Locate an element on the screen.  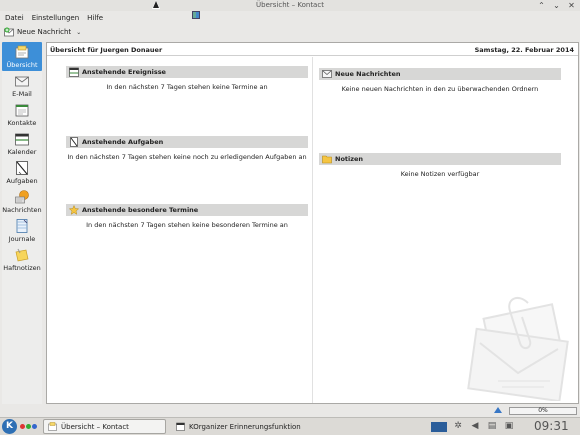
blue-dot-icon is located at coordinates (34, 426).